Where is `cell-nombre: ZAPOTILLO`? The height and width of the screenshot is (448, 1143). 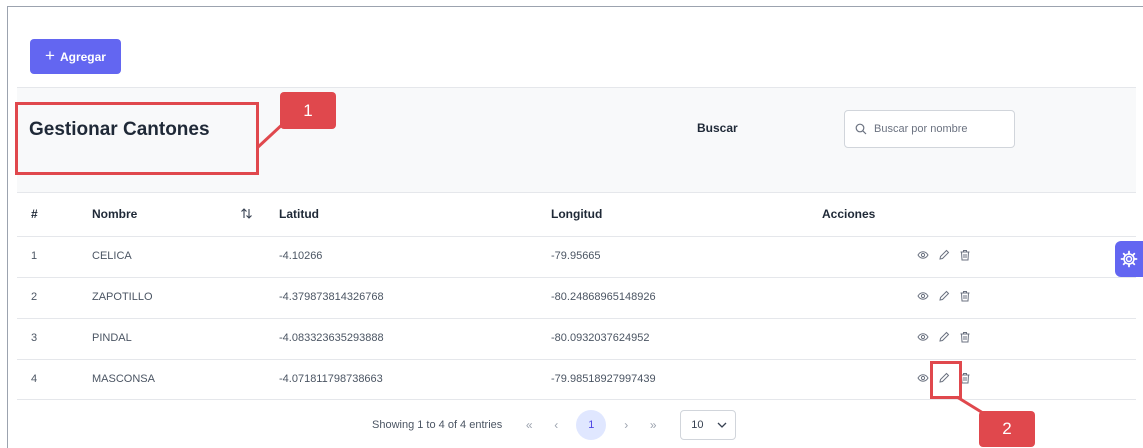 cell-nombre: ZAPOTILLO is located at coordinates (122, 297).